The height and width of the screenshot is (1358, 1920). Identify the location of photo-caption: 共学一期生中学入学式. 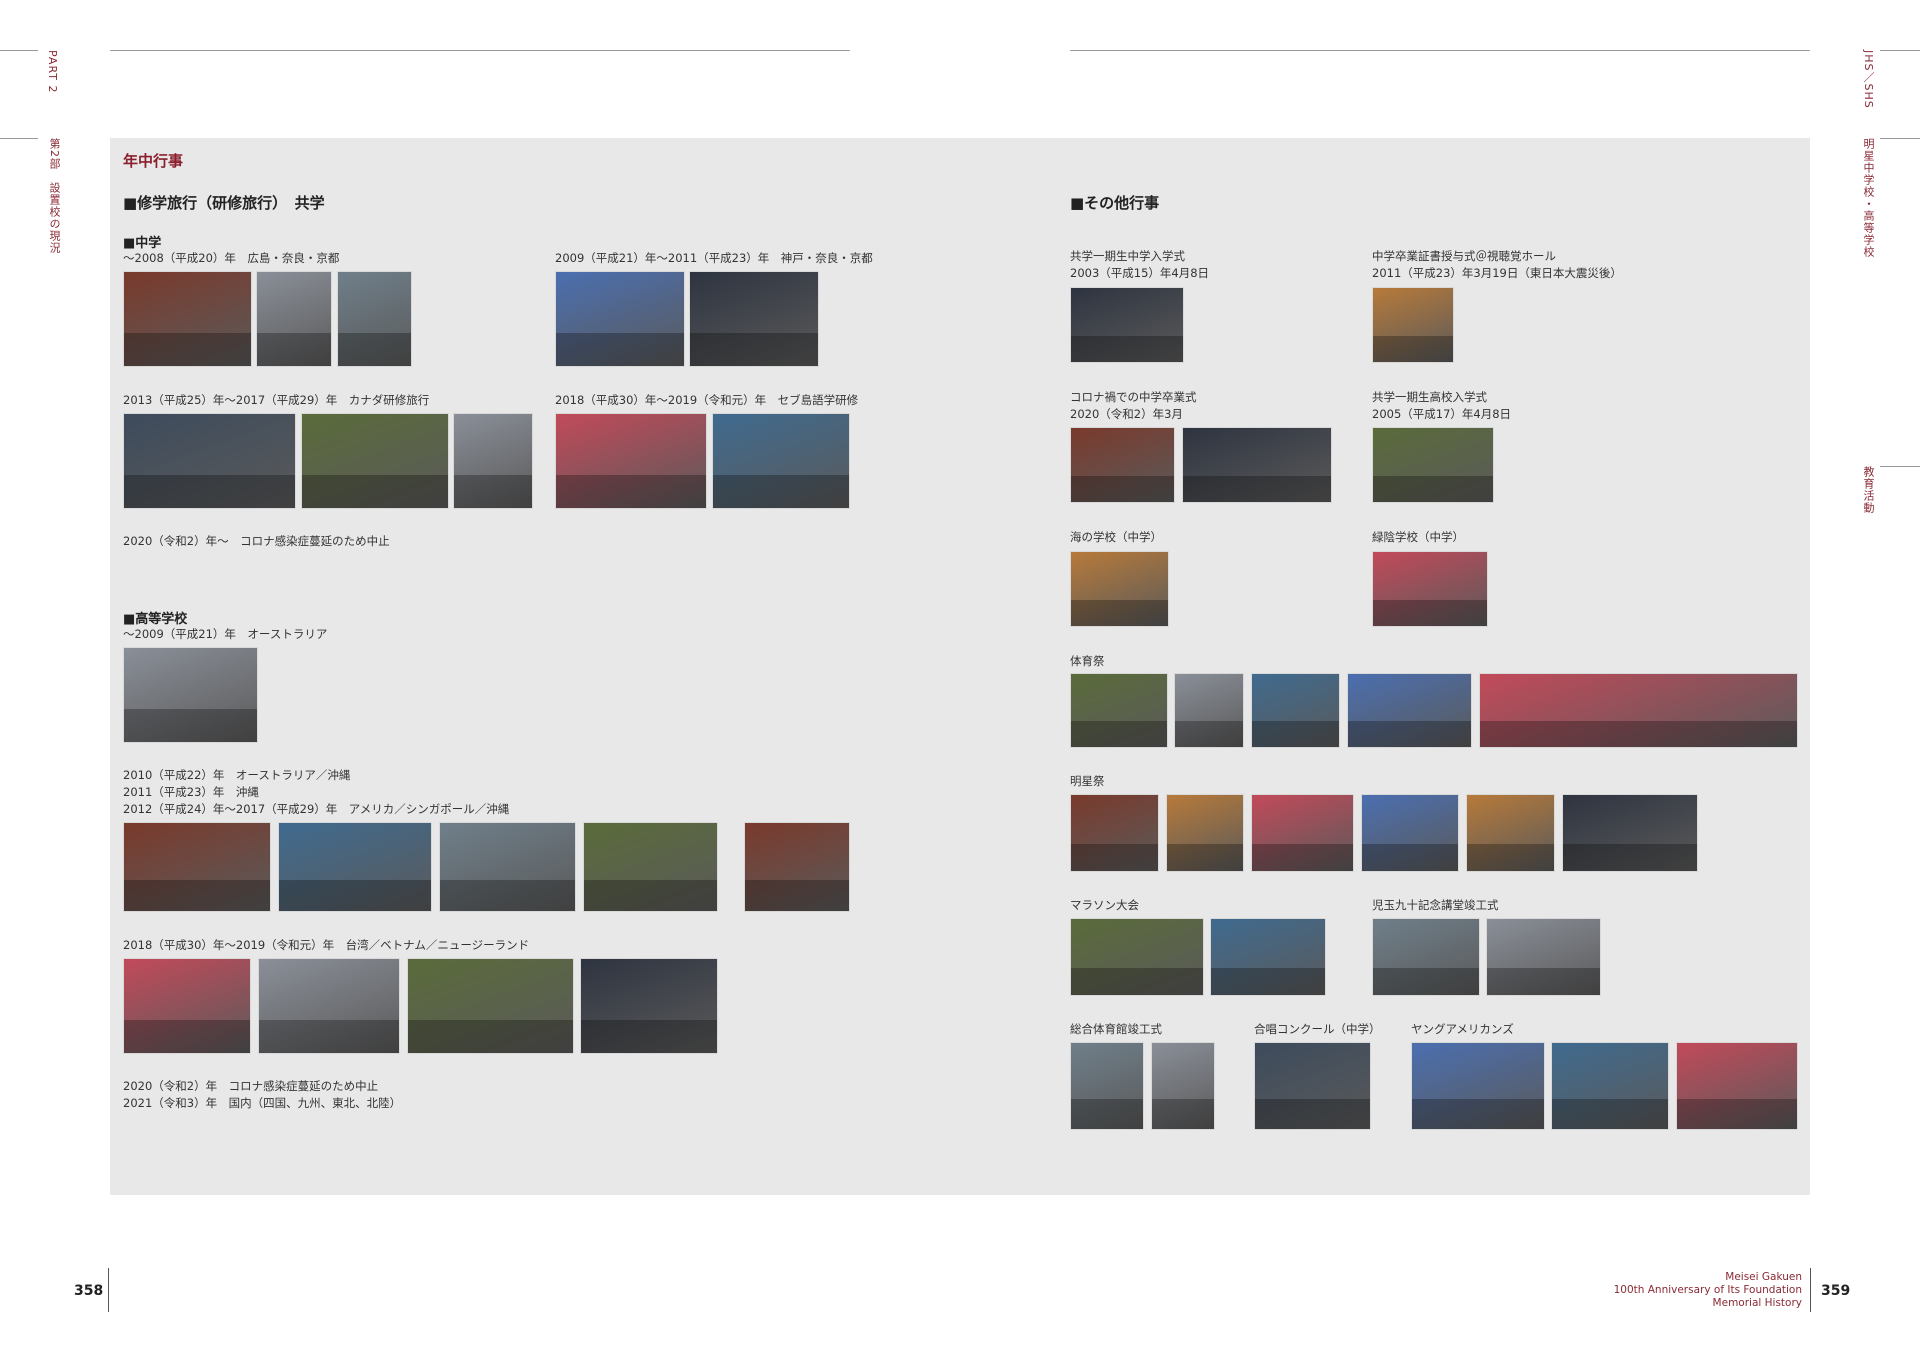
(1127, 256).